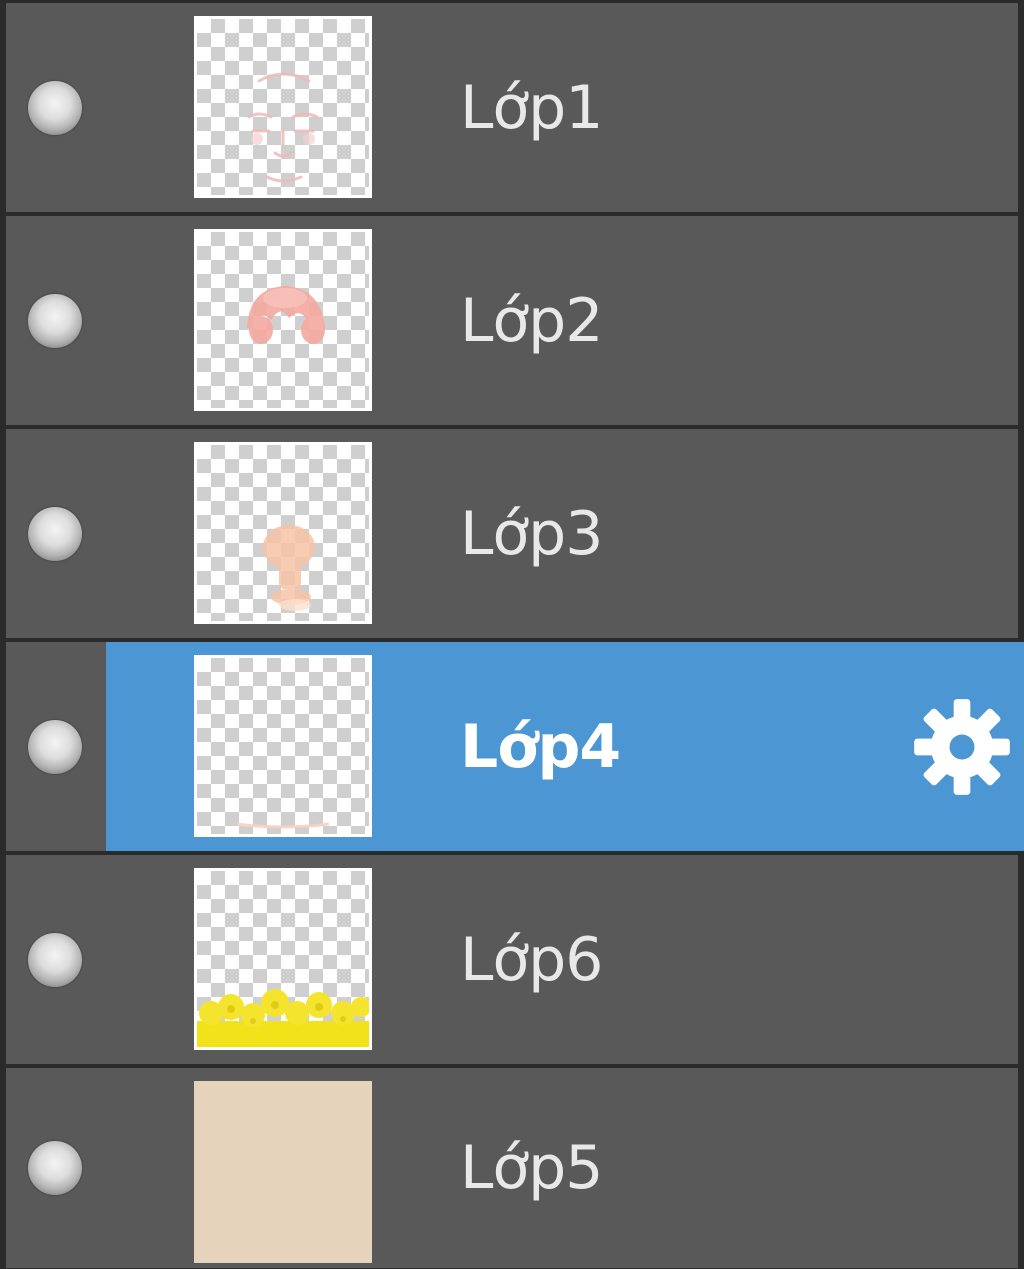 The height and width of the screenshot is (1269, 1024). What do you see at coordinates (531, 1168) in the screenshot?
I see `layer-name: Lớp5` at bounding box center [531, 1168].